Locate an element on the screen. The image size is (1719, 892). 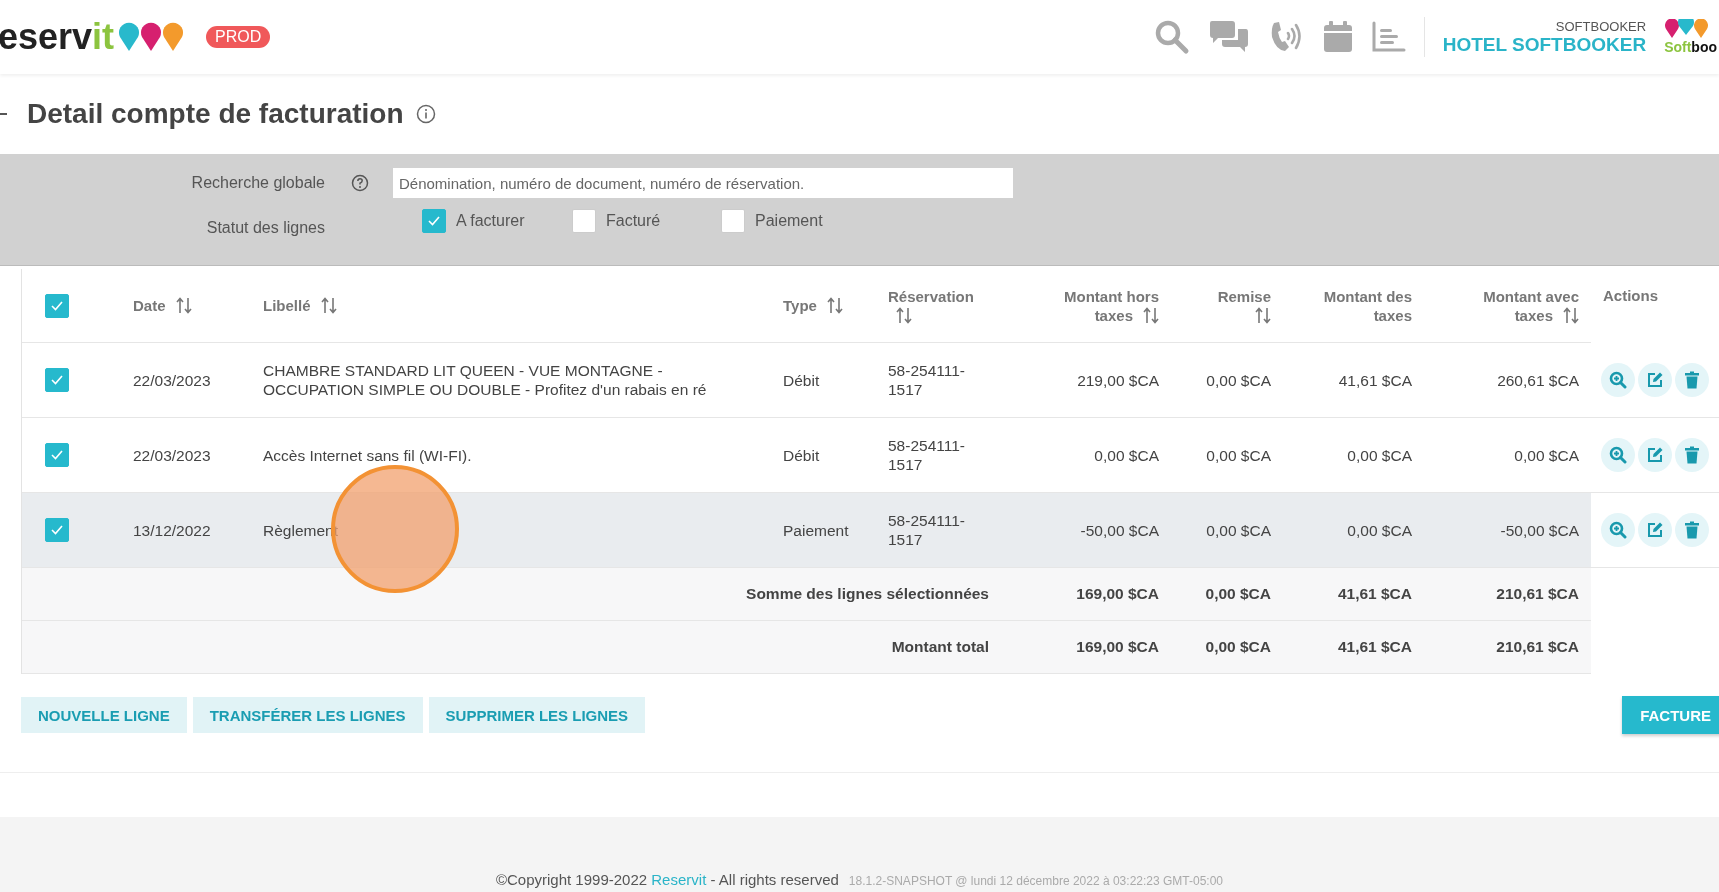
info-icon is located at coordinates (425, 114).